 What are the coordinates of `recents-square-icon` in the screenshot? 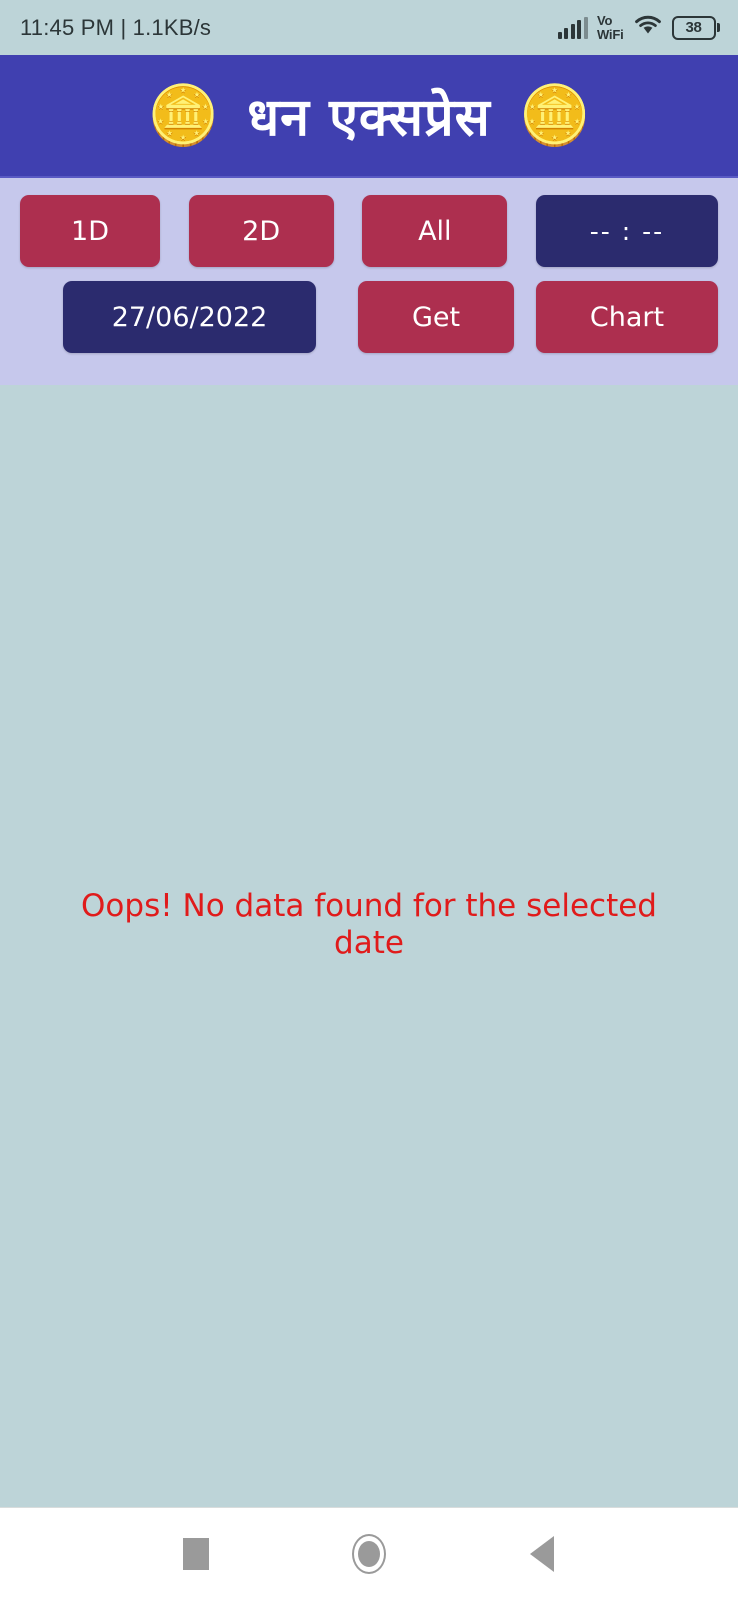 It's located at (196, 1554).